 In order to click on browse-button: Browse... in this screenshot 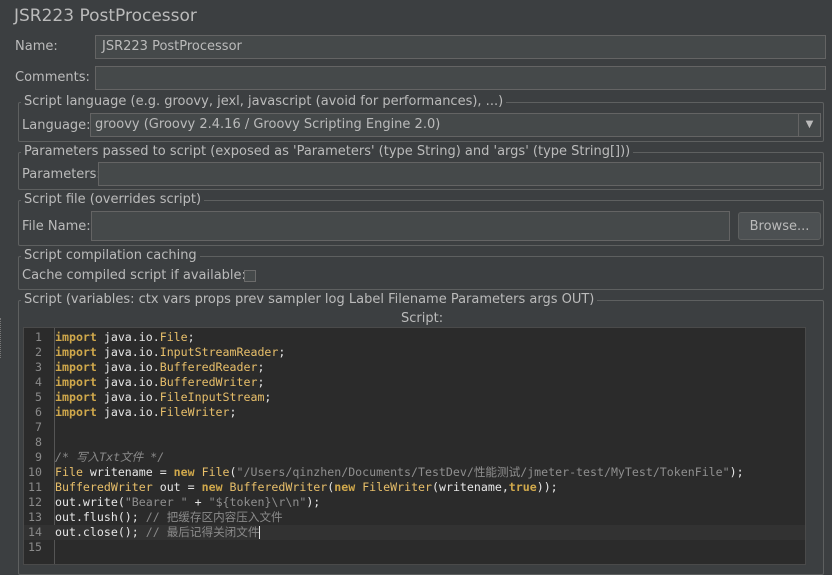, I will do `click(779, 226)`.